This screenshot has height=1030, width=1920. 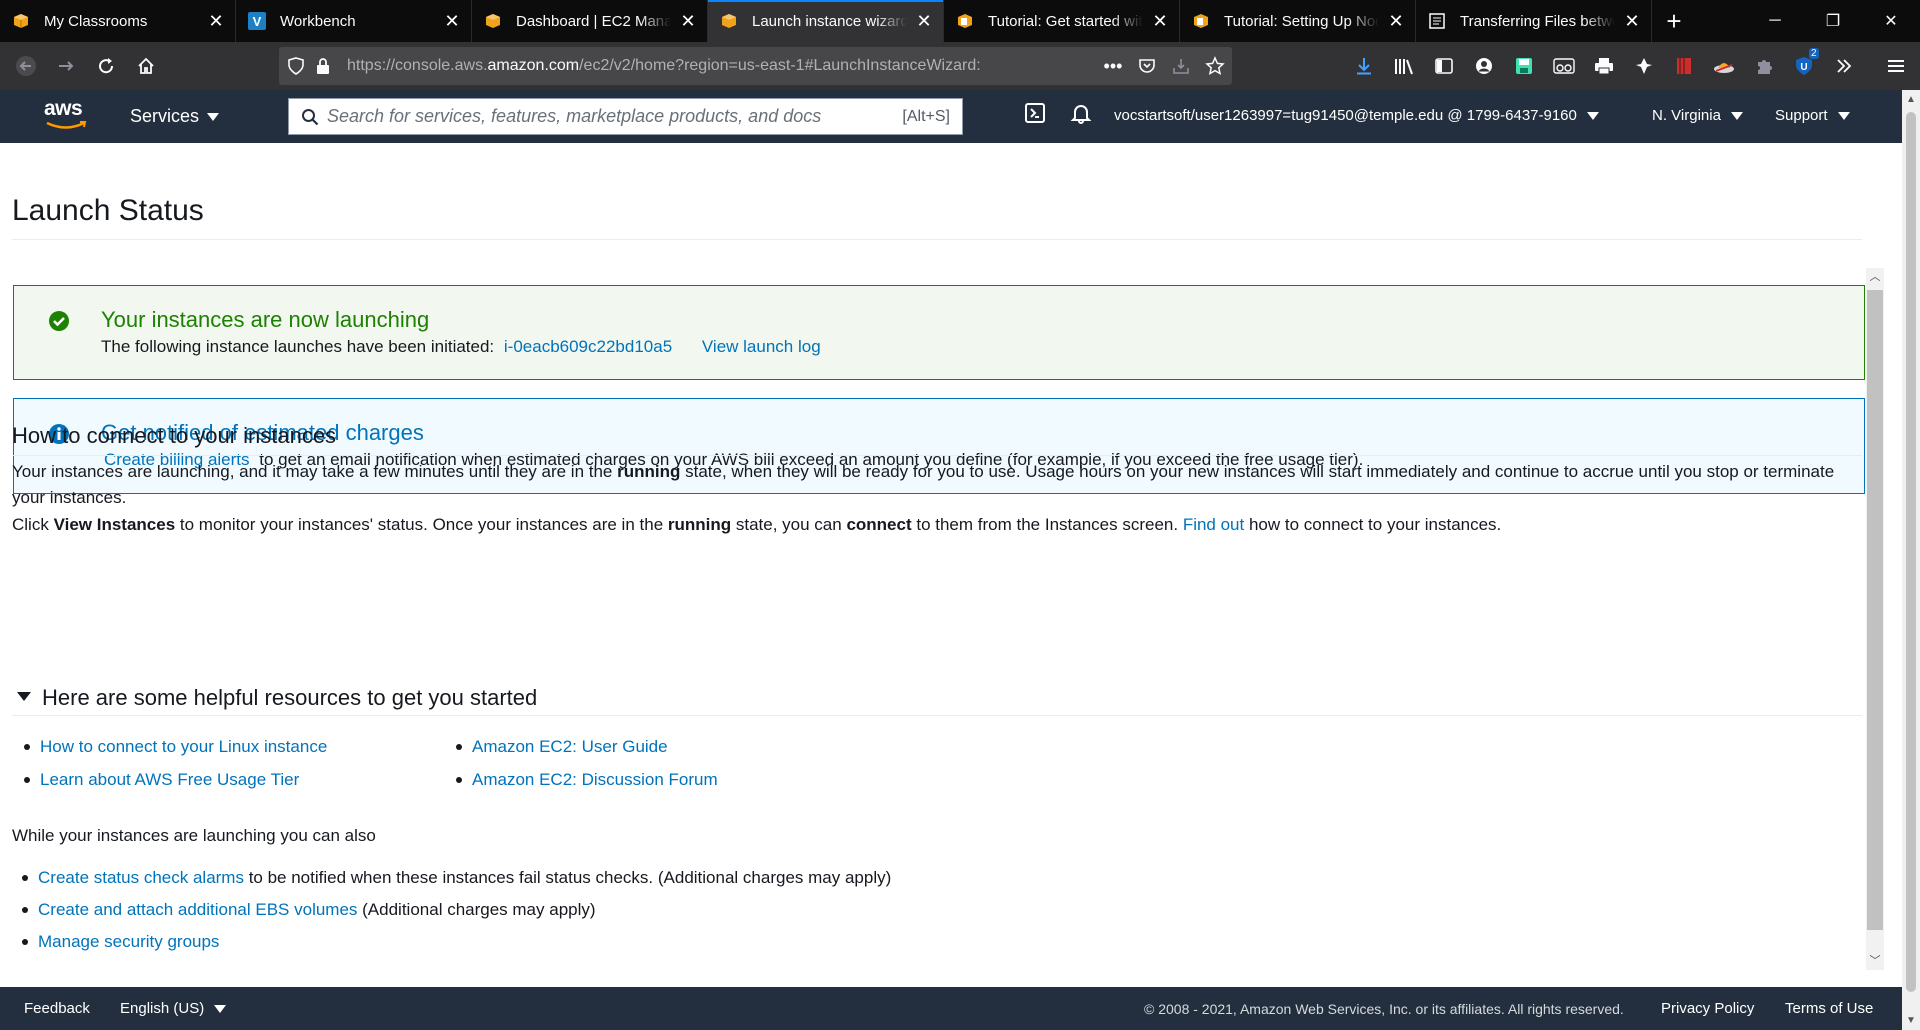 What do you see at coordinates (1875, 610) in the screenshot?
I see `content-scrollbar-thumb` at bounding box center [1875, 610].